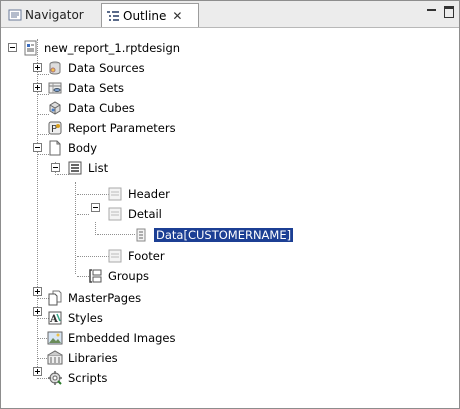 The image size is (460, 409). I want to click on script-icon, so click(55, 378).